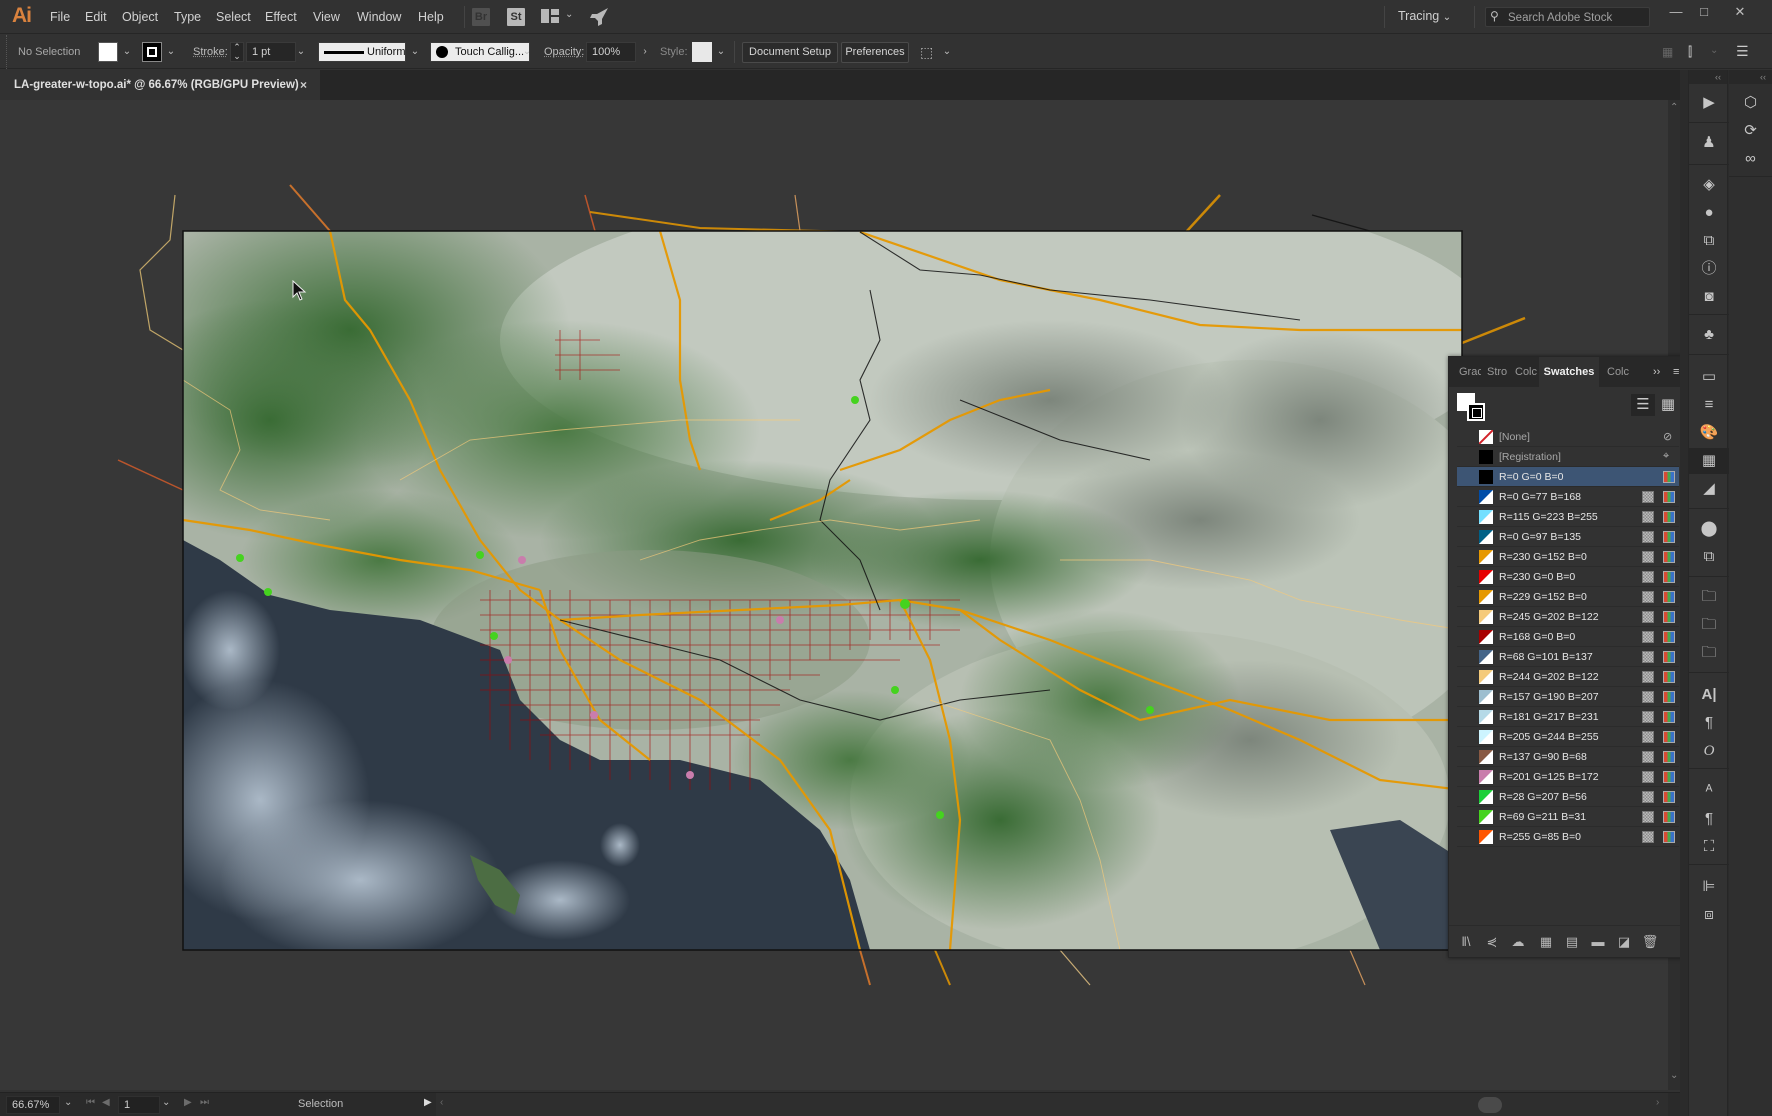  What do you see at coordinates (1657, 1102) in the screenshot?
I see `scroll-right-arrow: ›` at bounding box center [1657, 1102].